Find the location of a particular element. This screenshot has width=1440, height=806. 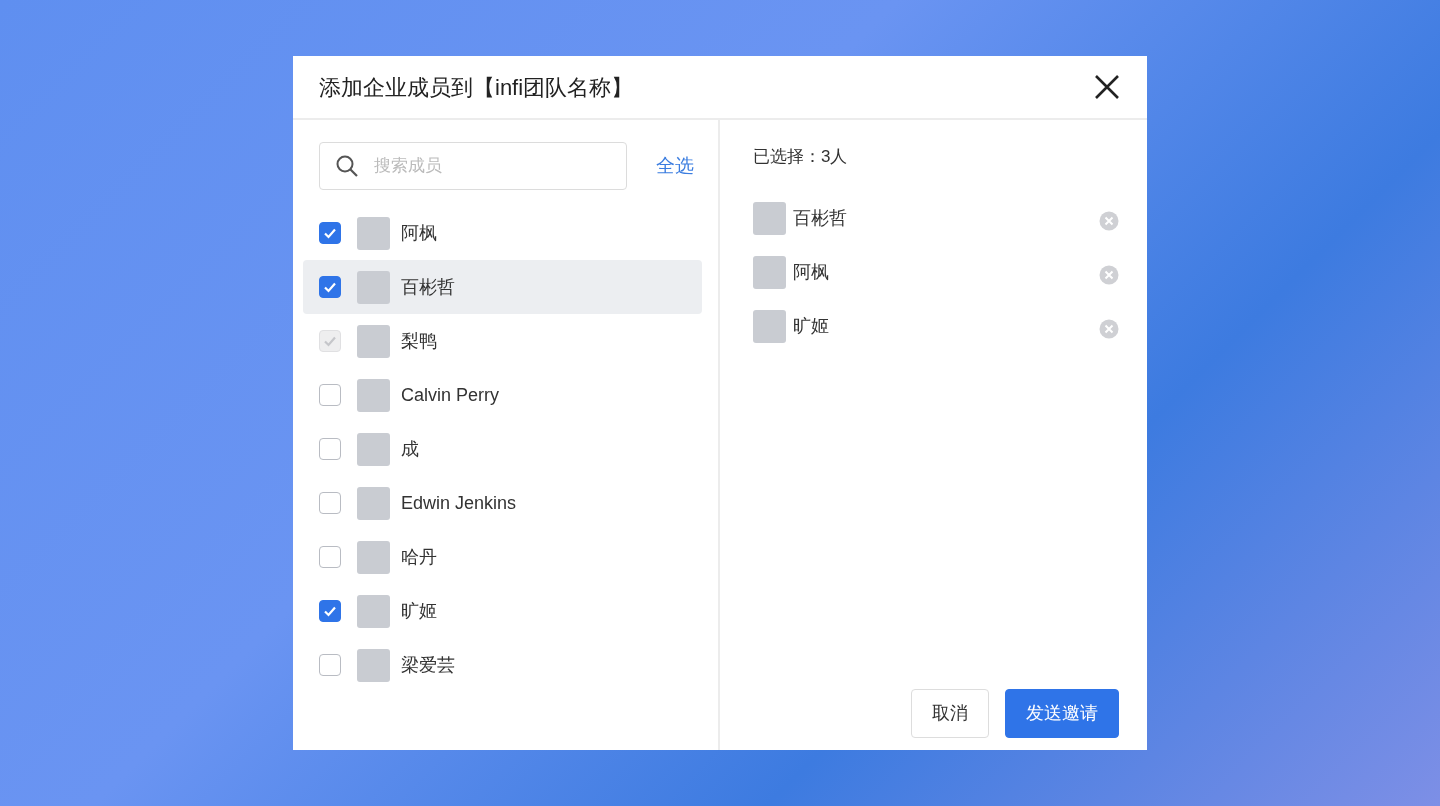

member-row: 百彬哲 is located at coordinates (502, 287).